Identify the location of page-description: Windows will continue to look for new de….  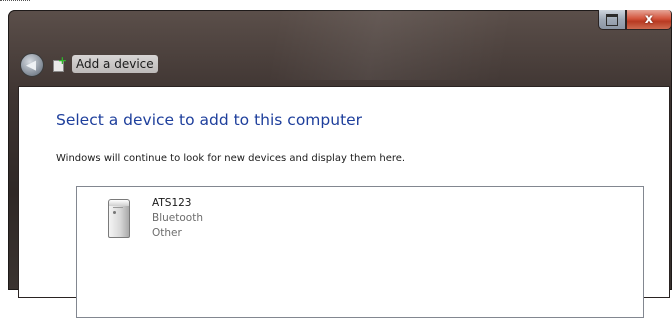
(231, 158).